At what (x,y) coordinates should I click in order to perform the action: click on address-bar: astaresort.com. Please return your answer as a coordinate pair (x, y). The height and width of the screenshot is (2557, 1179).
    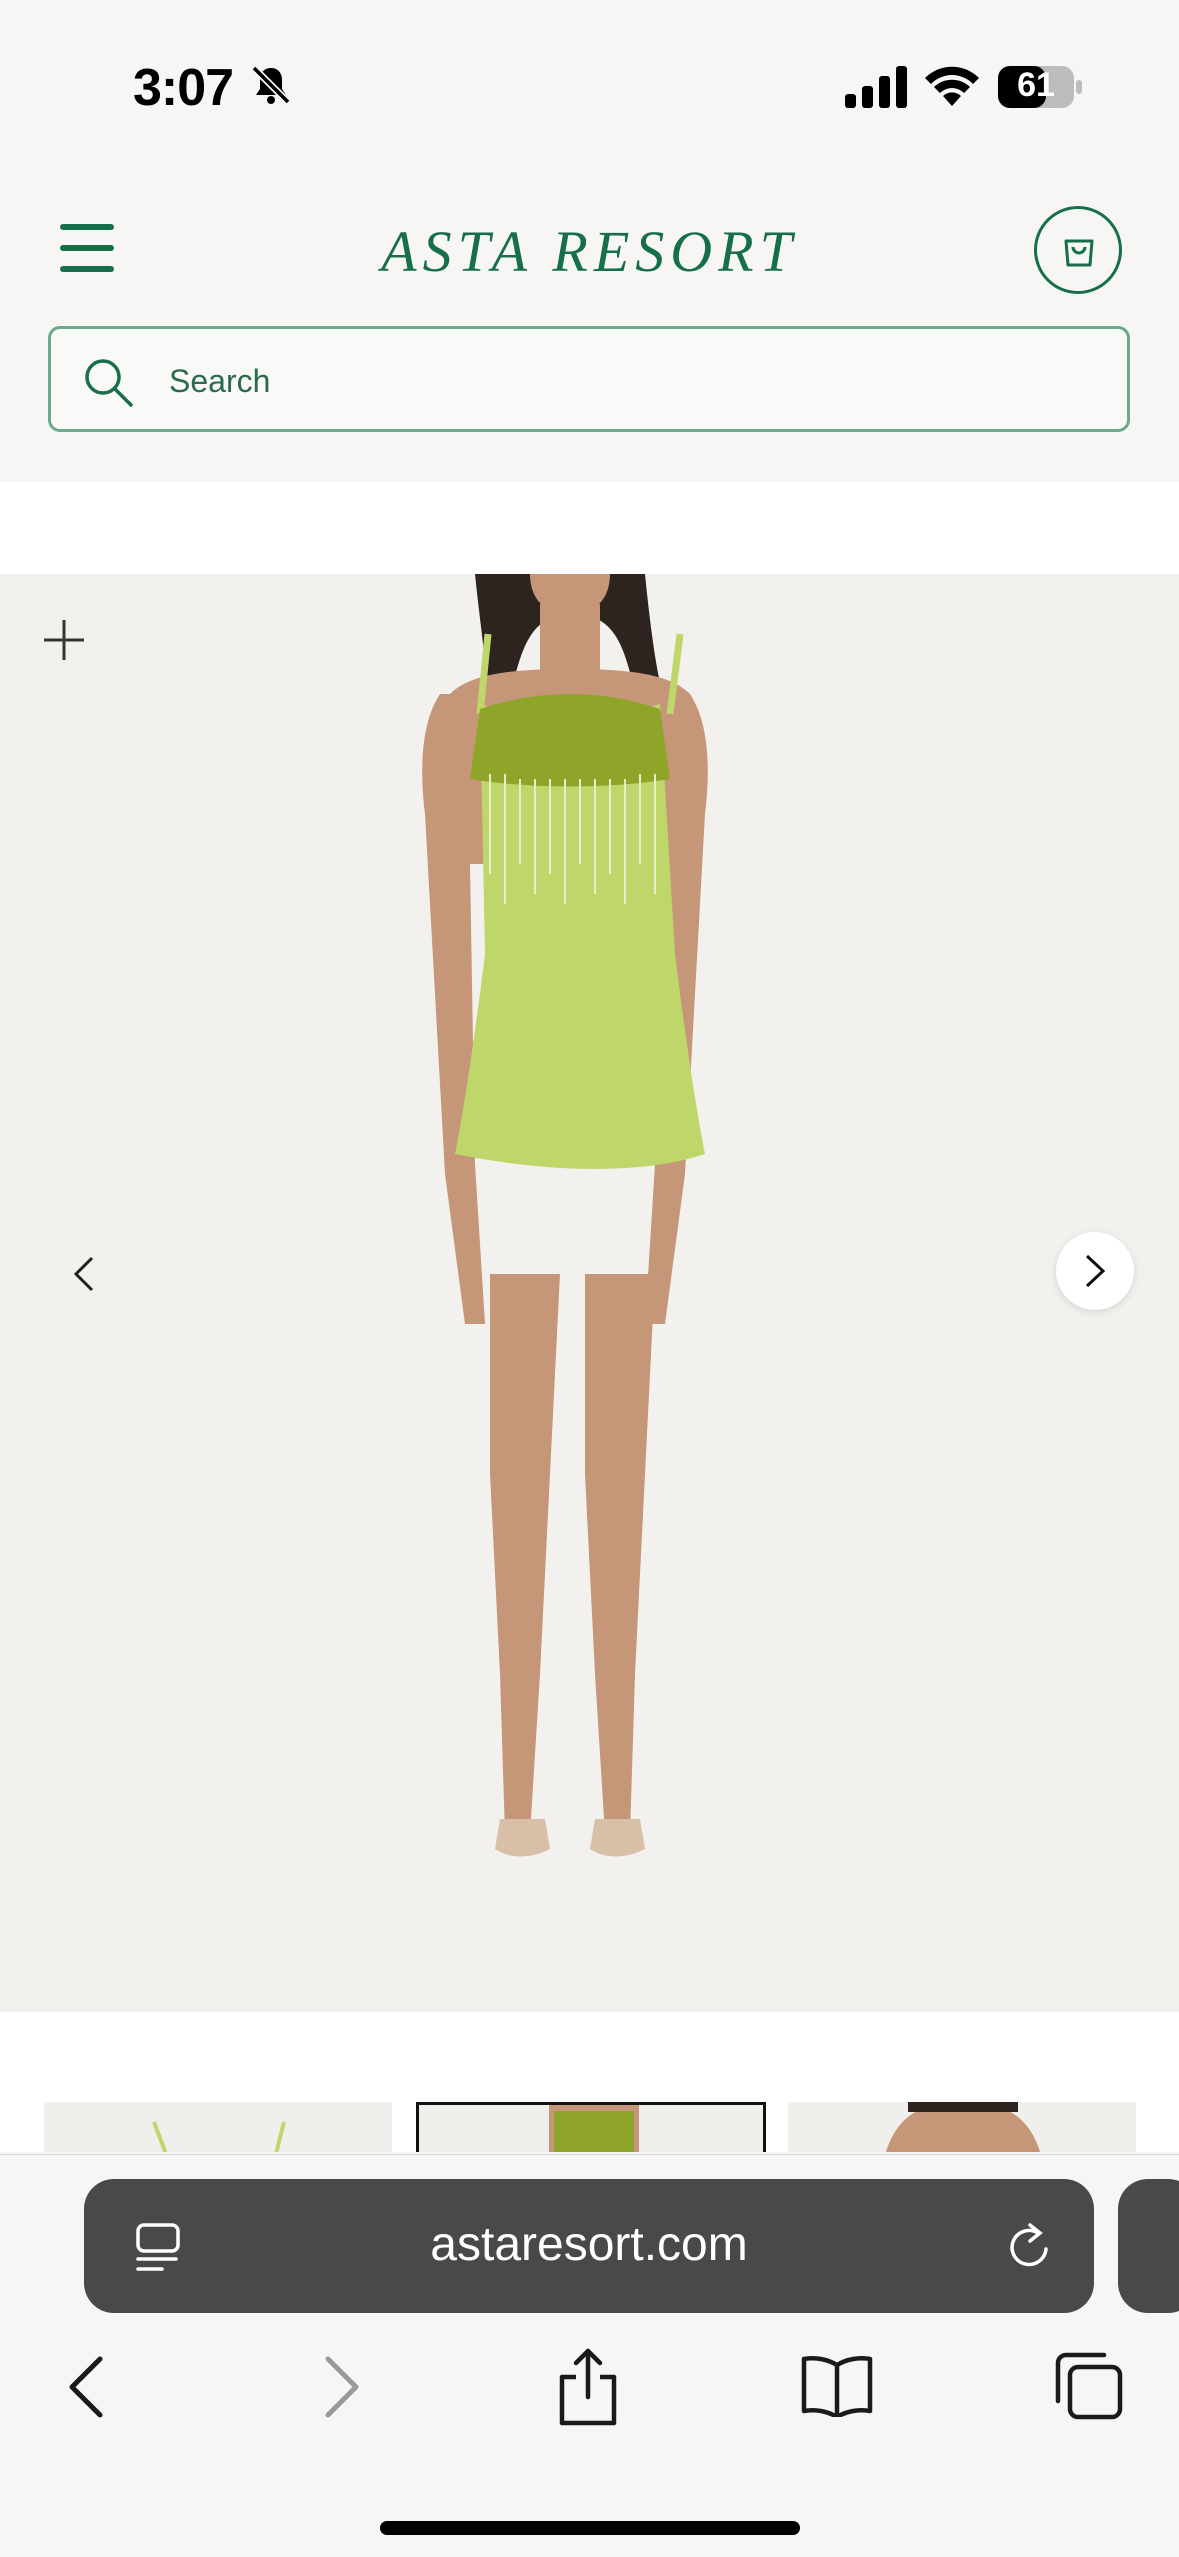
    Looking at the image, I should click on (589, 2246).